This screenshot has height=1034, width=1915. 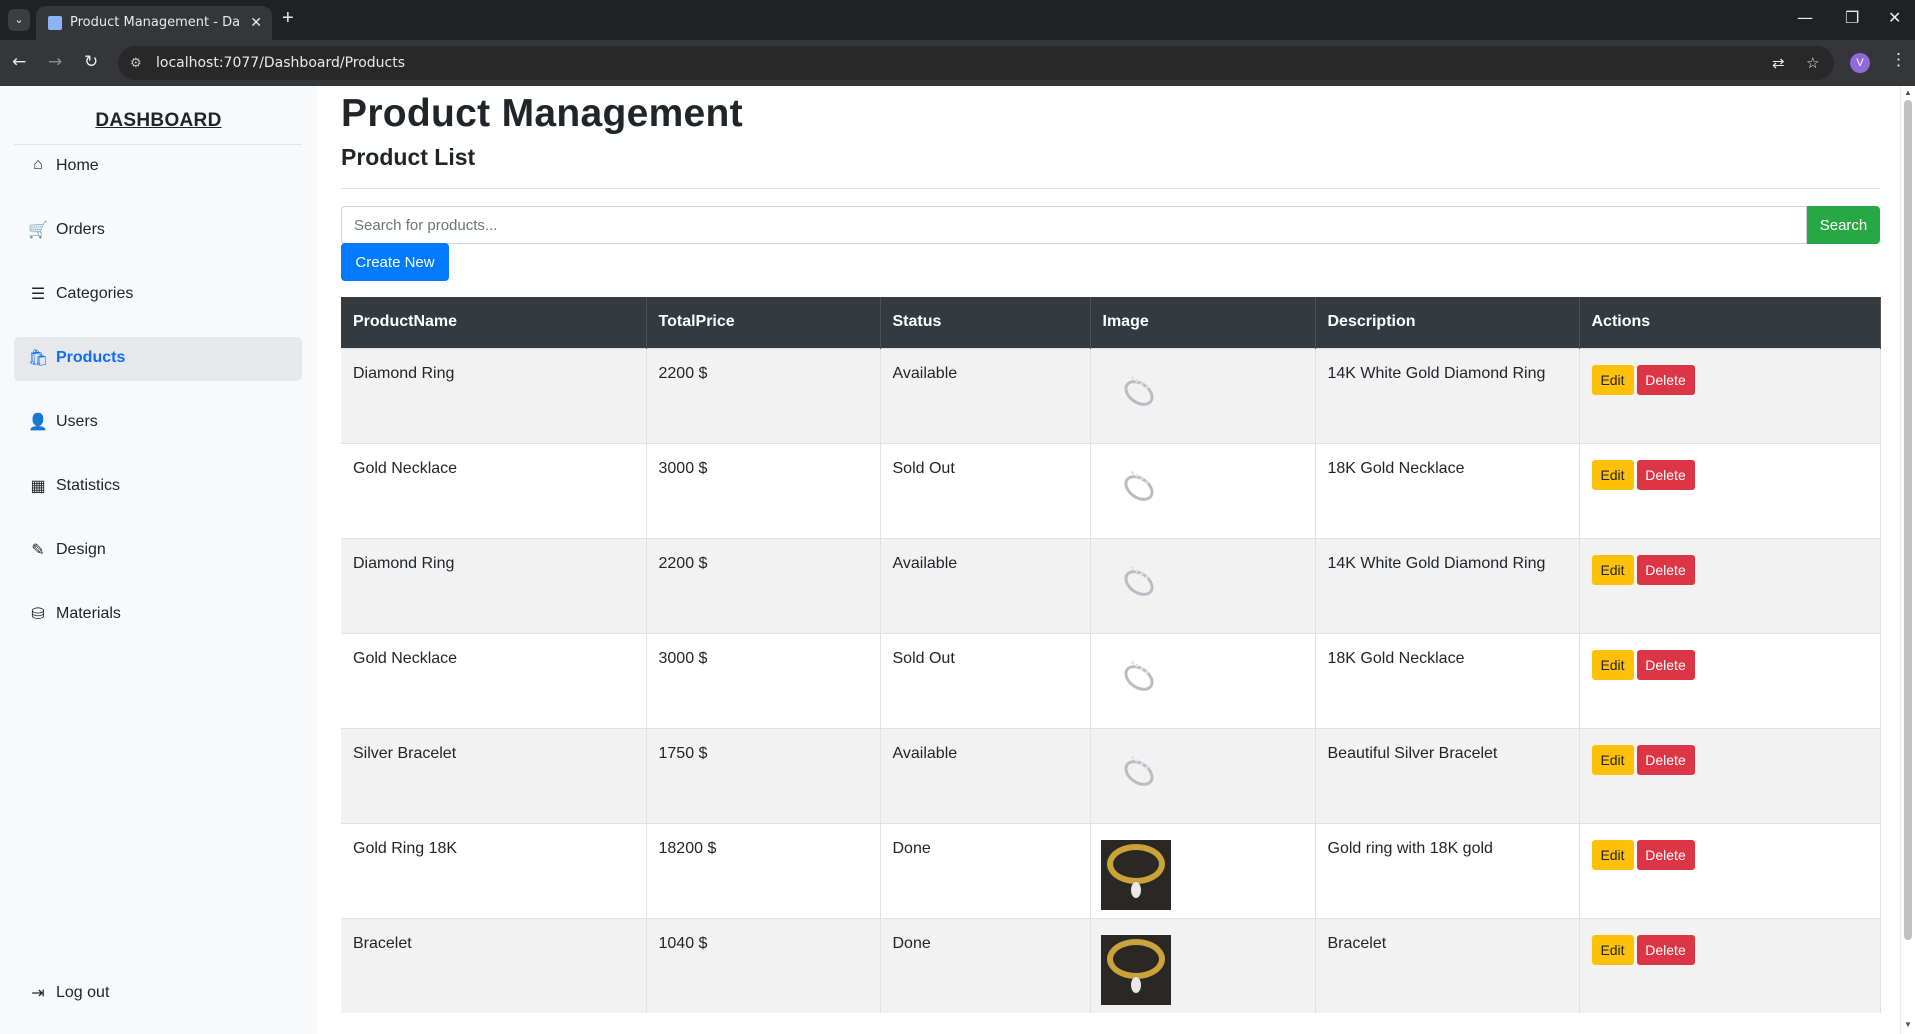 What do you see at coordinates (1447, 870) in the screenshot?
I see `cell-description: Gold ring with 18K gold` at bounding box center [1447, 870].